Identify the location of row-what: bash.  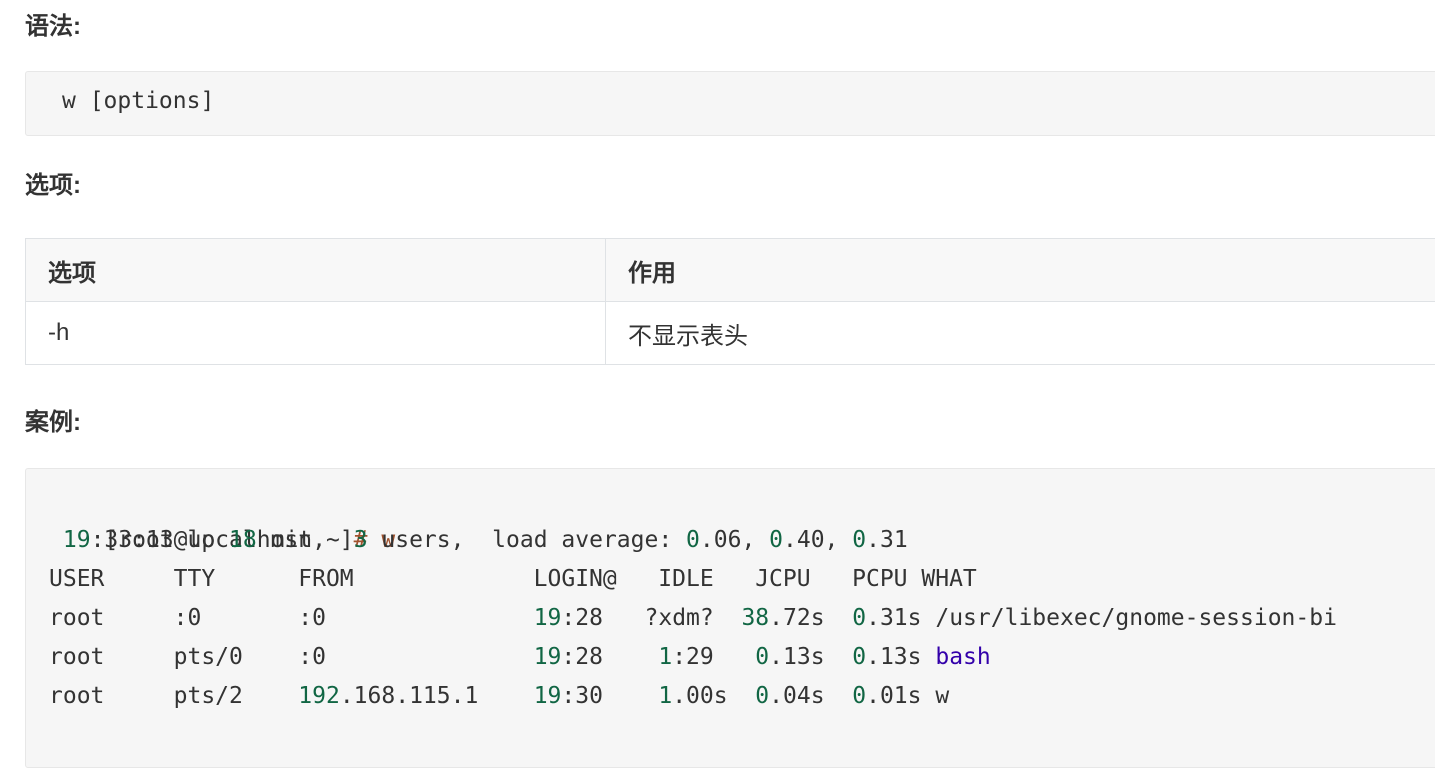
(963, 657).